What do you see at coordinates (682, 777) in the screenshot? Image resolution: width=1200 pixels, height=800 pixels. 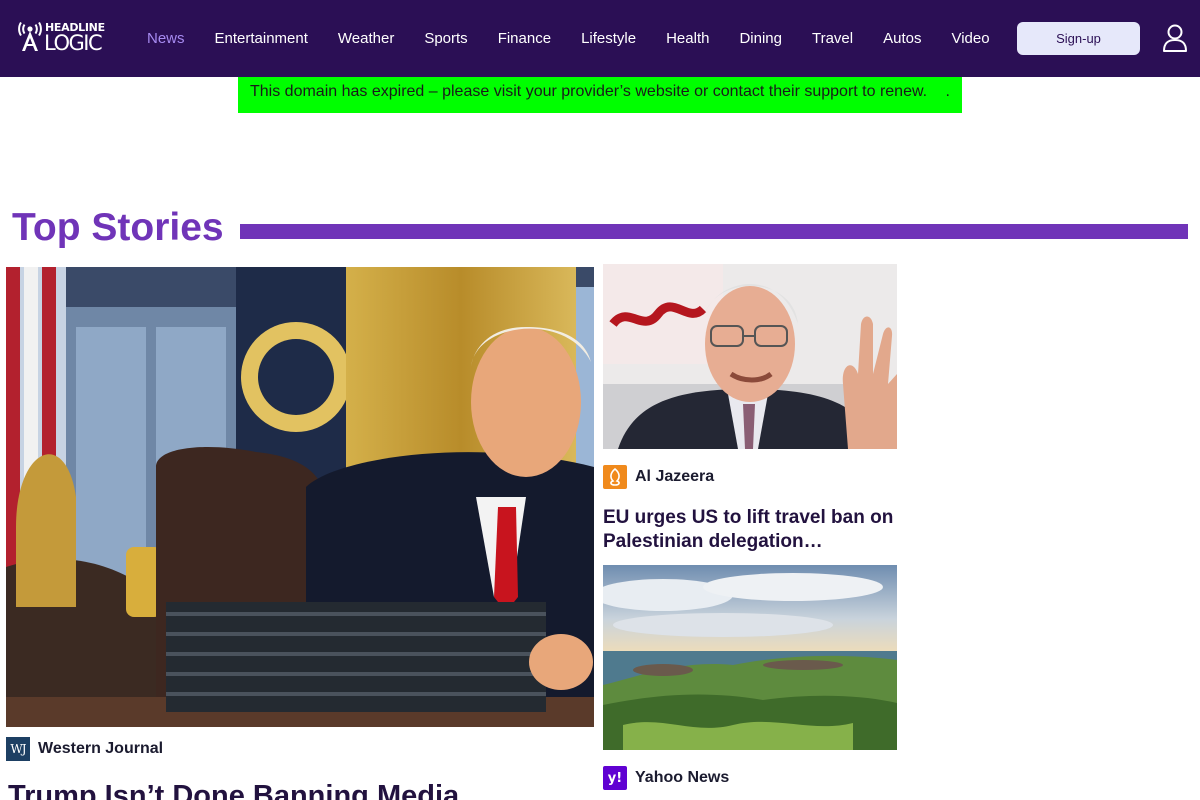 I see `source-name: Yahoo News` at bounding box center [682, 777].